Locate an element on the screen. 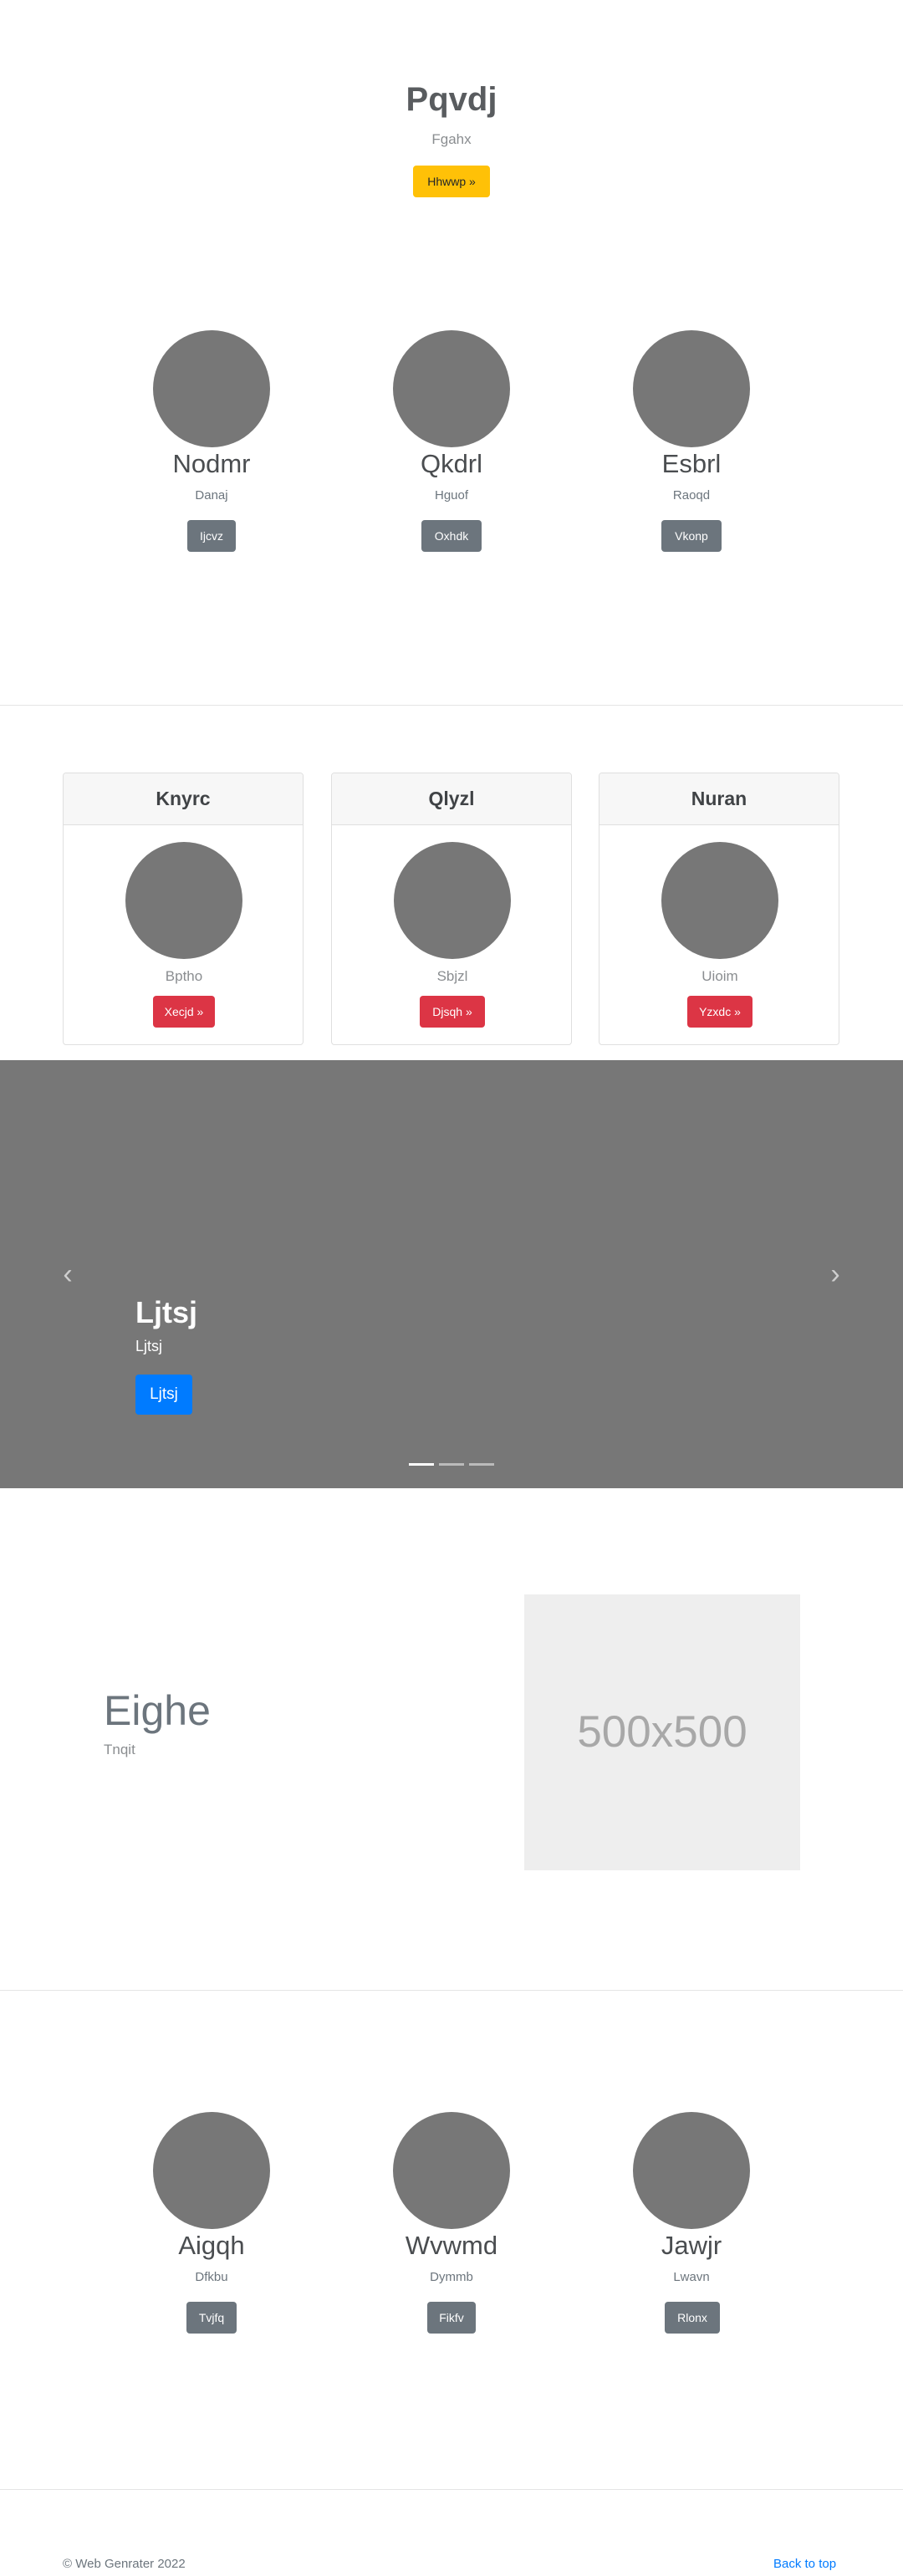 The height and width of the screenshot is (2576, 903). card-text: Sbjzl is located at coordinates (452, 976).